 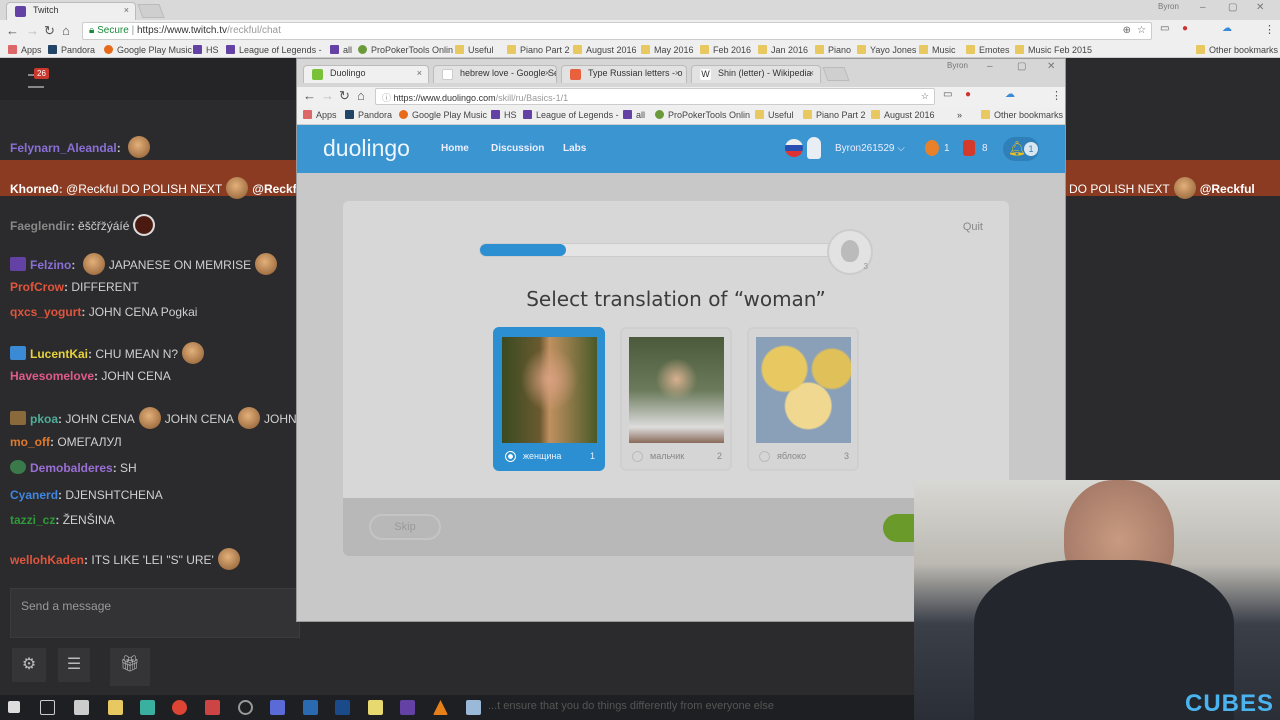 What do you see at coordinates (886, 50) in the screenshot?
I see `bookmark: Yayo Jones` at bounding box center [886, 50].